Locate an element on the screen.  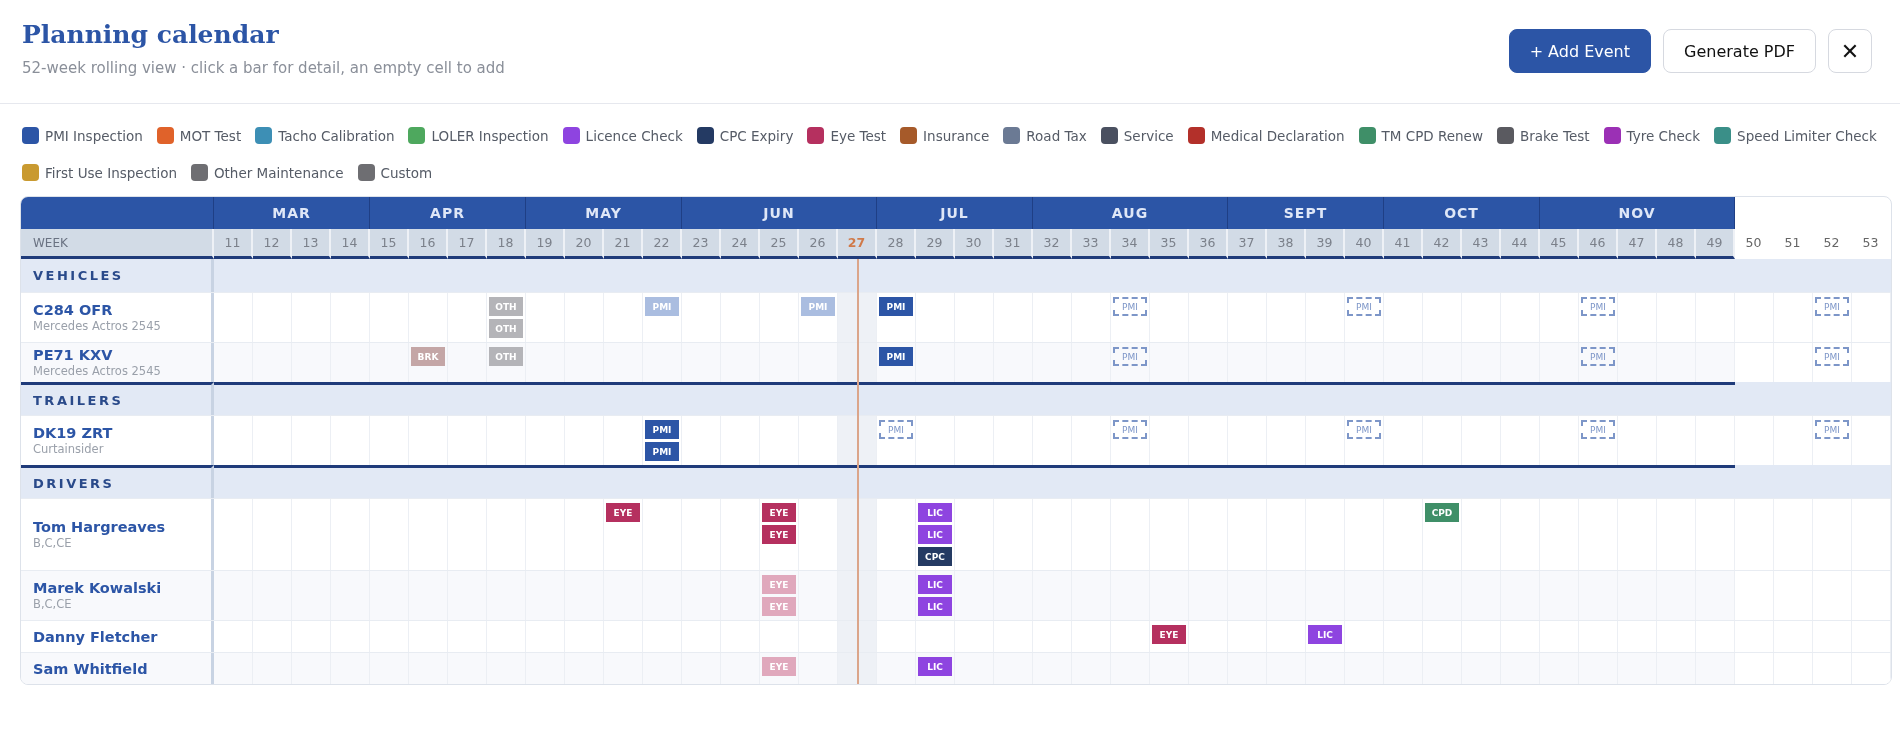
week-number: 47 is located at coordinates (1637, 244).